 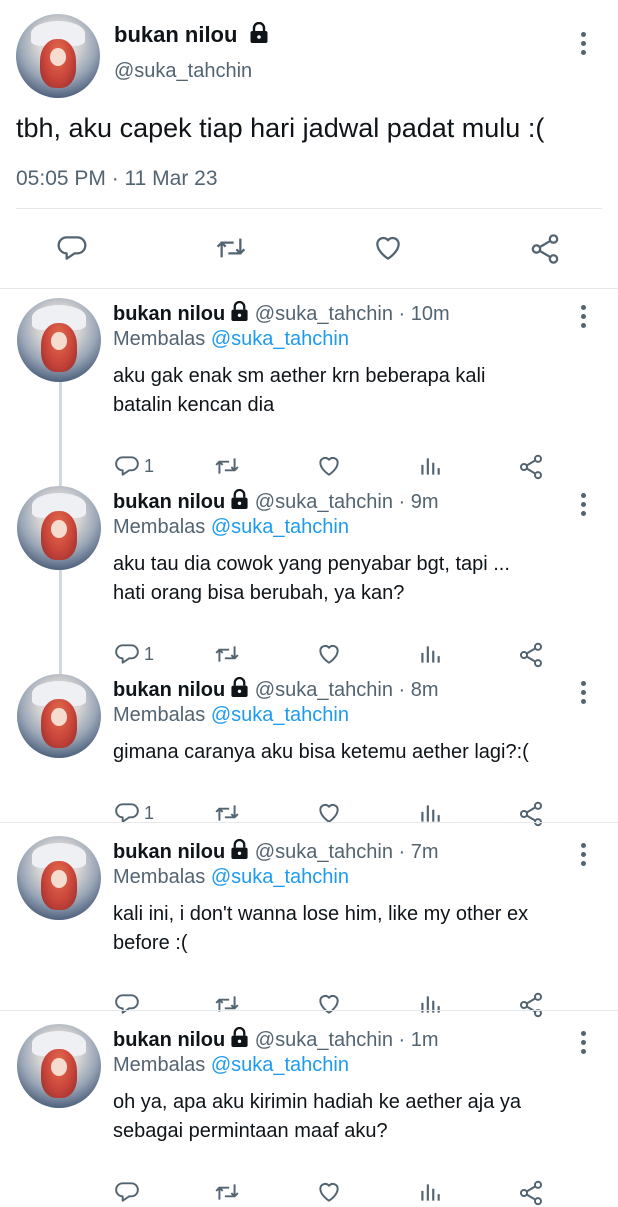 I want to click on reply-text-line: aku gak enak sm aether krn beberapa kali, so click(x=299, y=376).